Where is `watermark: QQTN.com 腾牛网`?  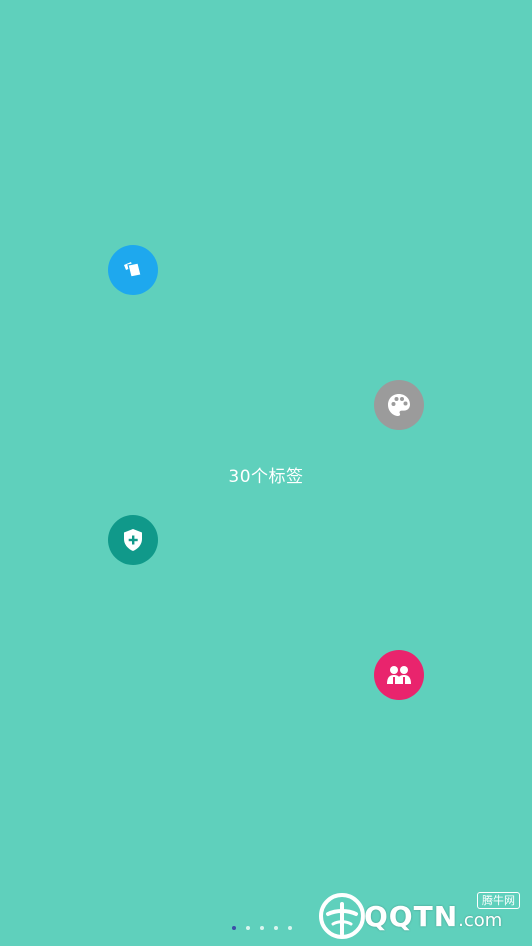
watermark: QQTN.com 腾牛网 is located at coordinates (421, 916).